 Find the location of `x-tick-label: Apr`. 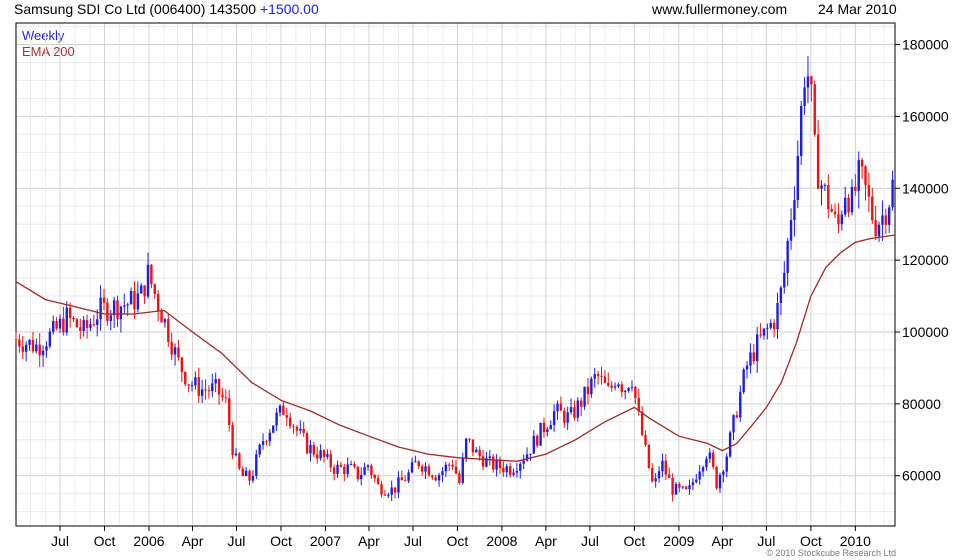

x-tick-label: Apr is located at coordinates (546, 541).